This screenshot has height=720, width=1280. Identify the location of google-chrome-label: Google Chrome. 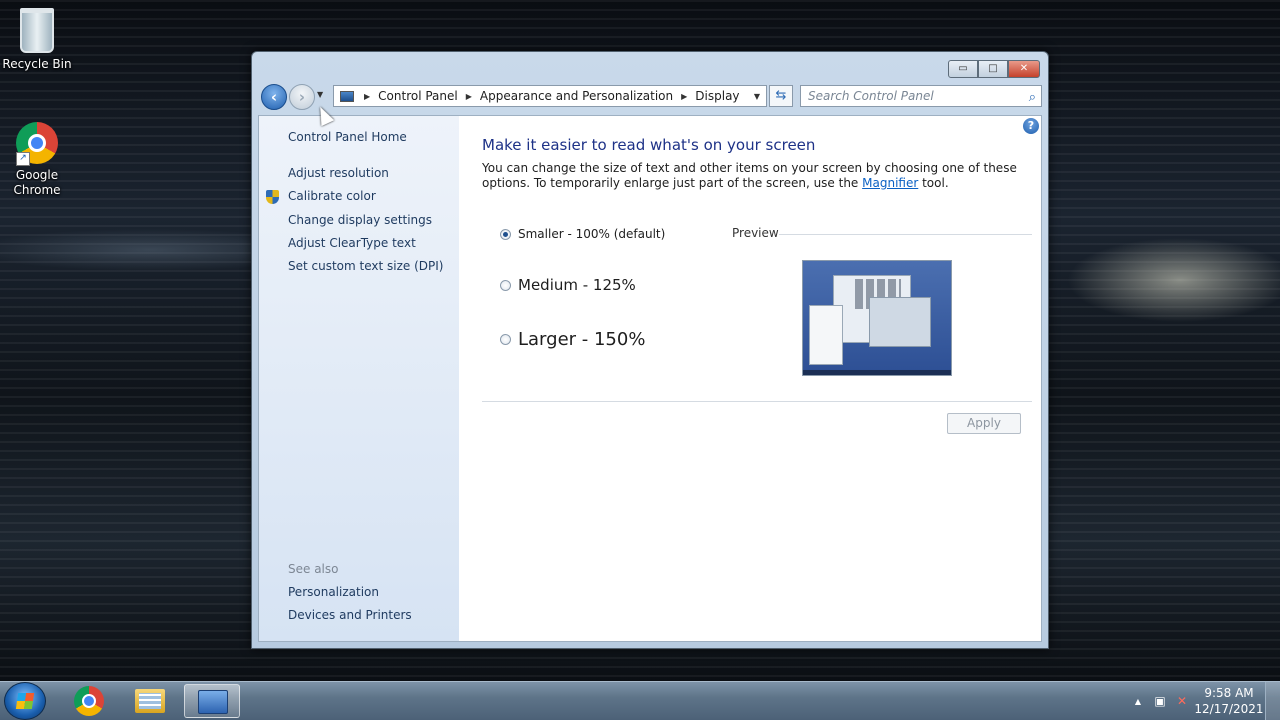
(37, 182).